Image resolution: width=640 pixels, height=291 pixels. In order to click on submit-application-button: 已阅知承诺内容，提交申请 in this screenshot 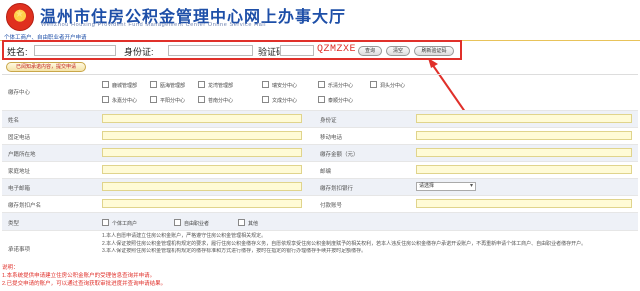, I will do `click(46, 67)`.